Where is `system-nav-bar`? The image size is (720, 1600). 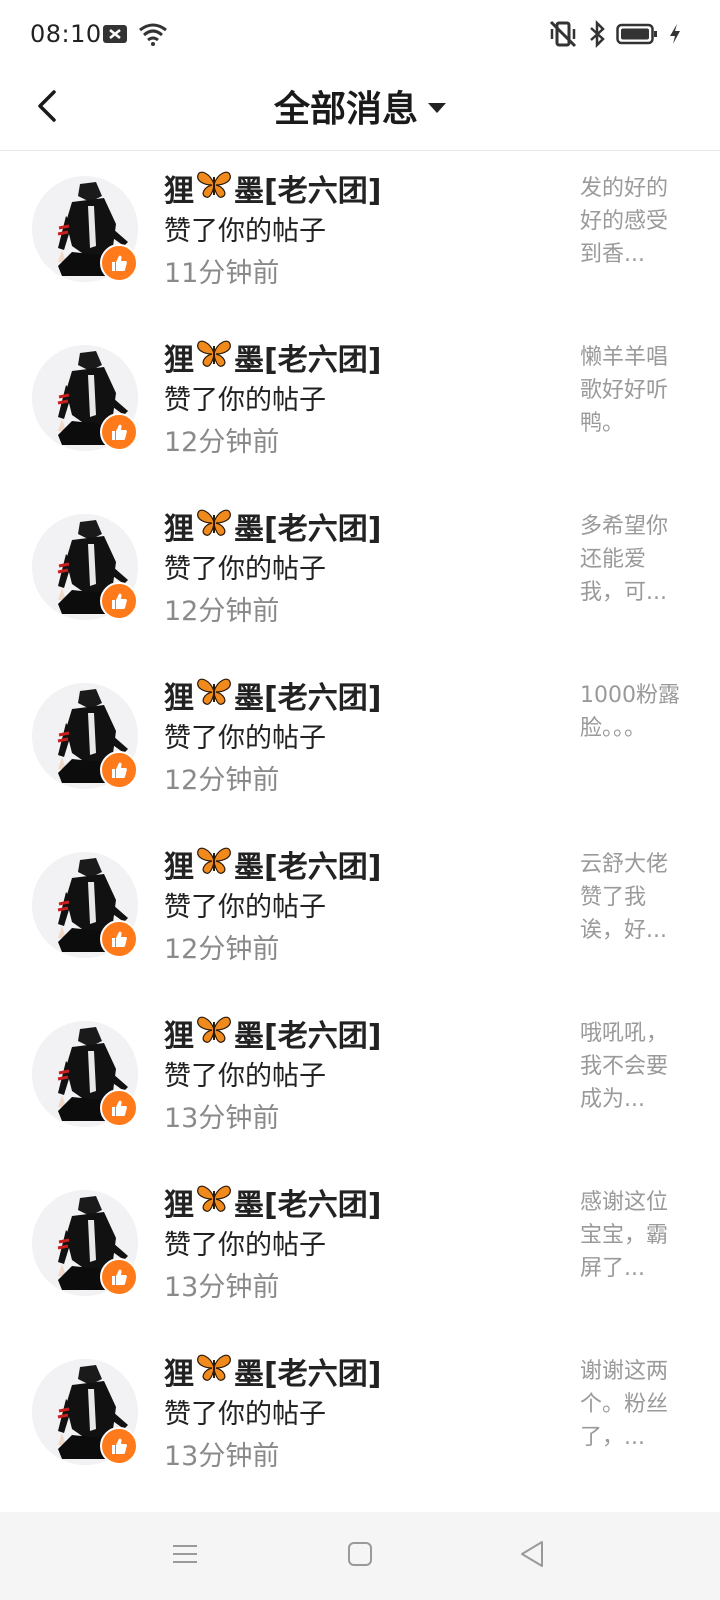 system-nav-bar is located at coordinates (360, 1556).